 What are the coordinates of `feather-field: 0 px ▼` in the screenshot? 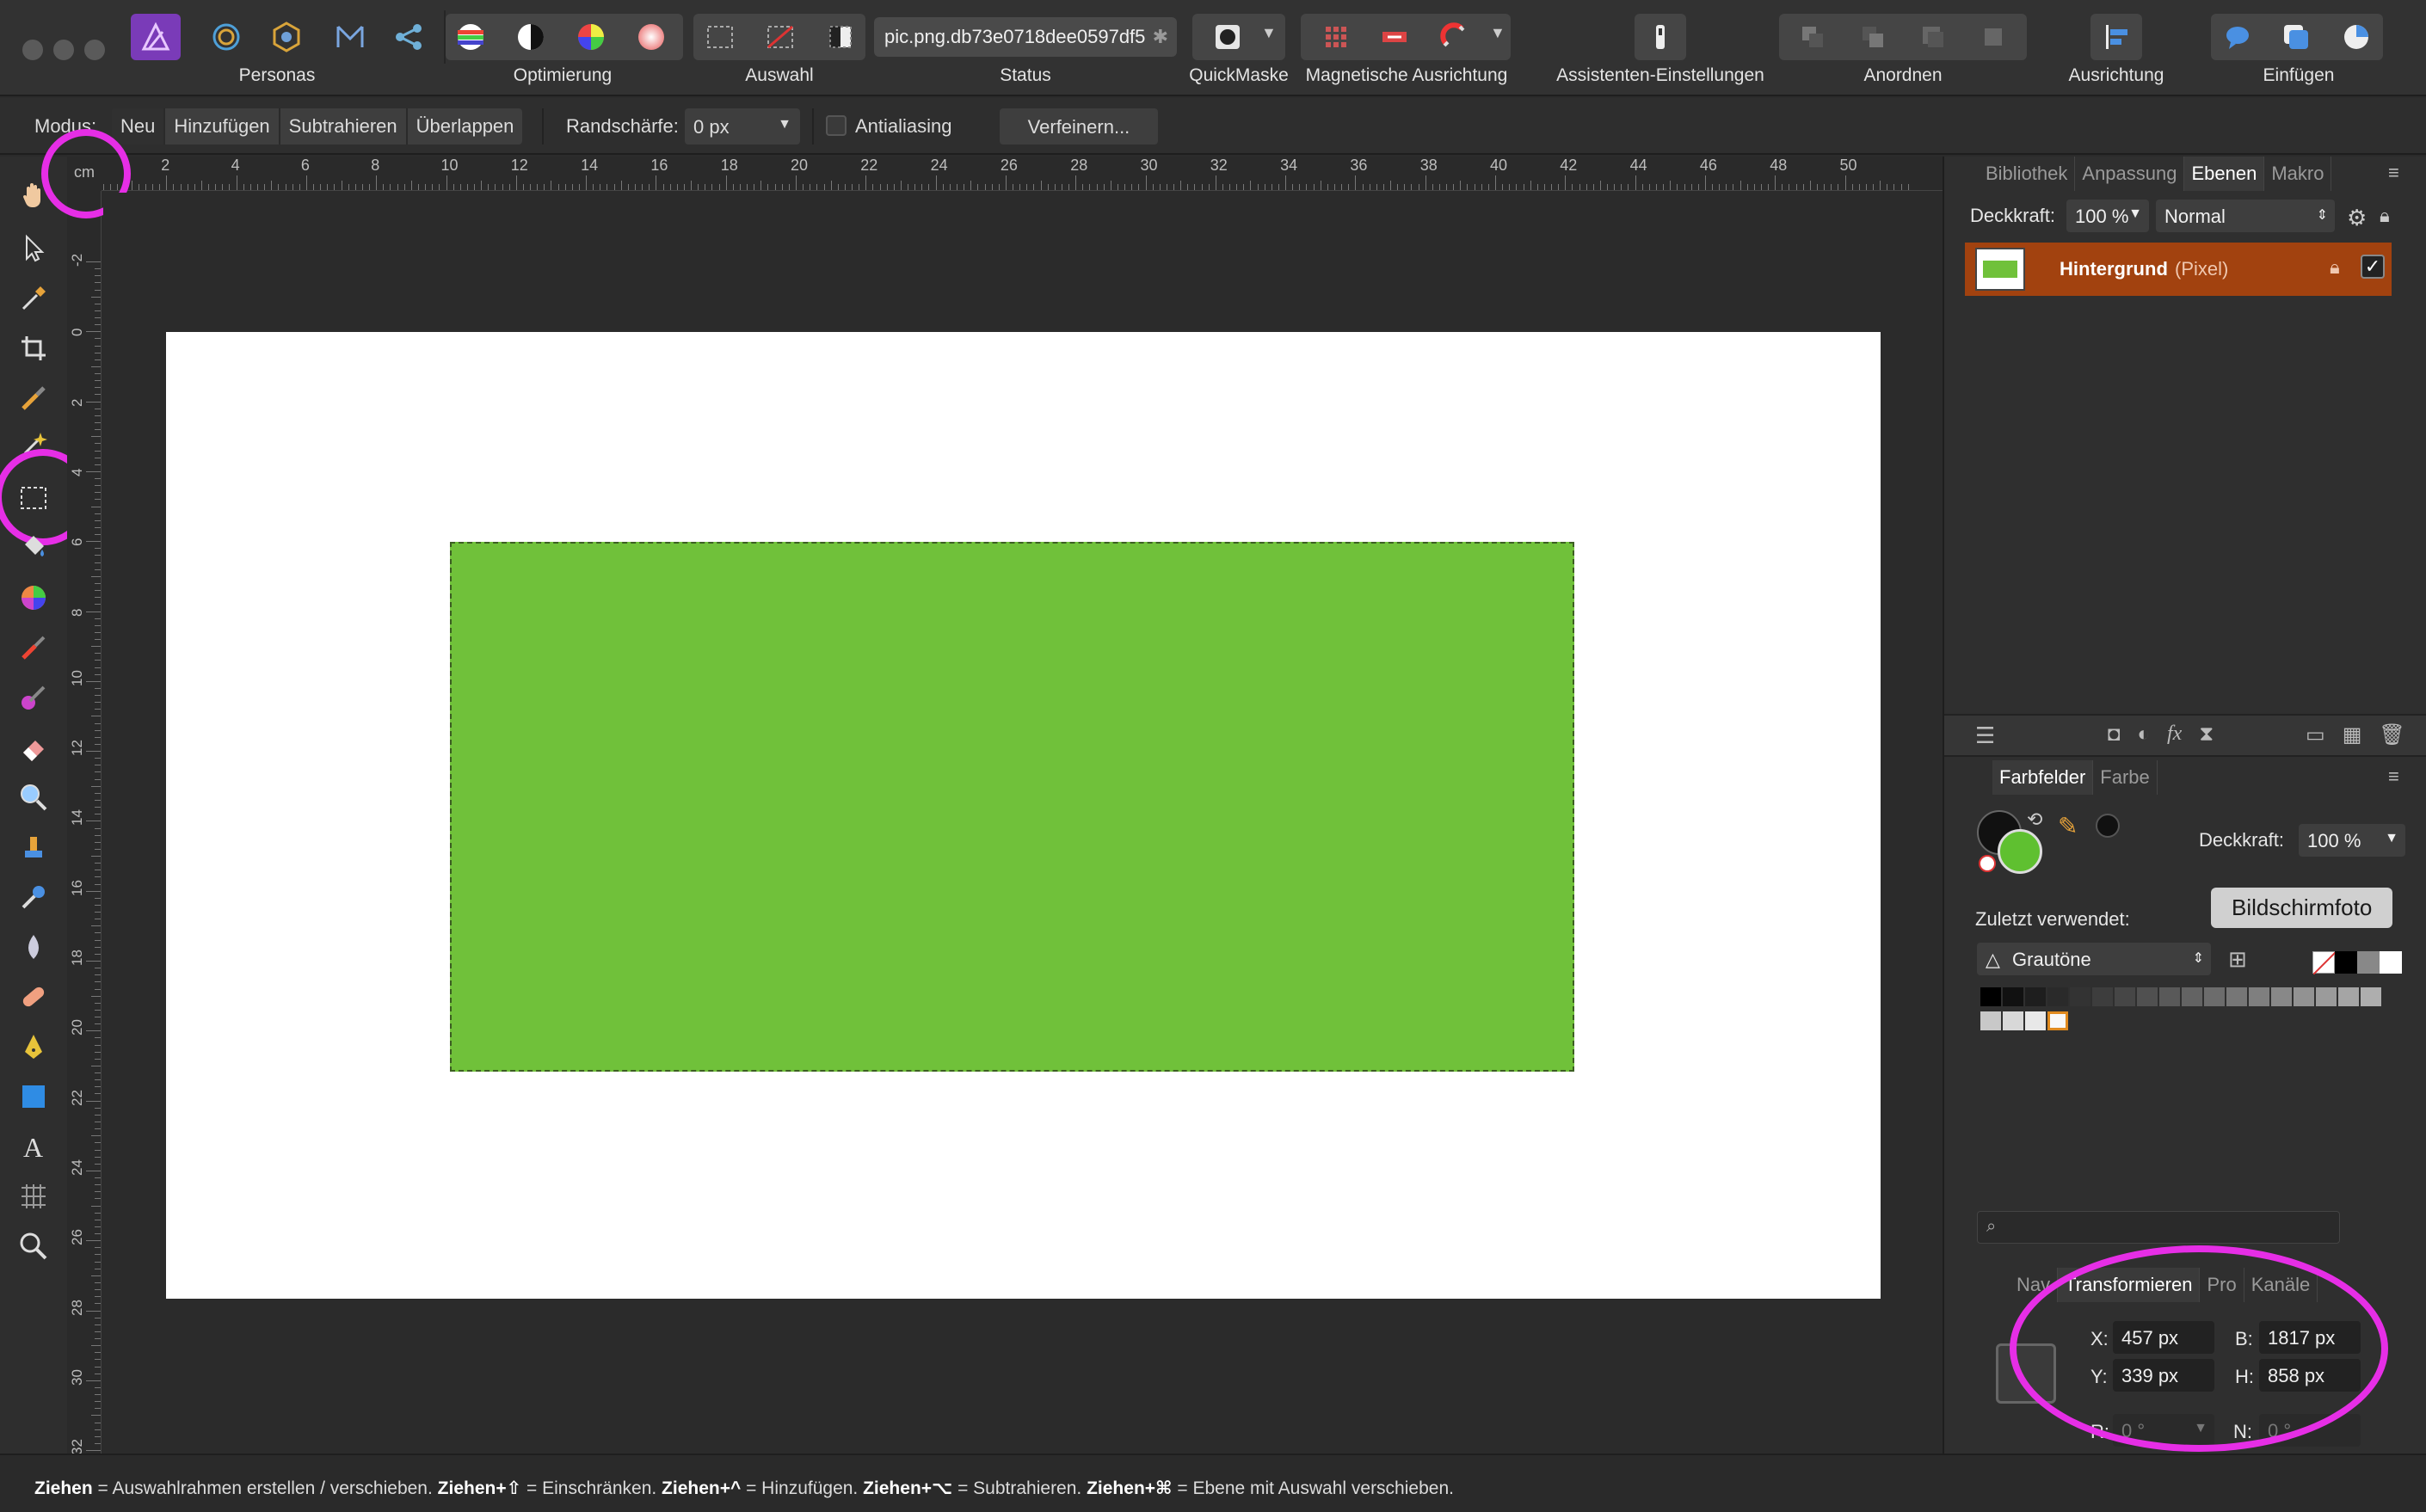 It's located at (742, 126).